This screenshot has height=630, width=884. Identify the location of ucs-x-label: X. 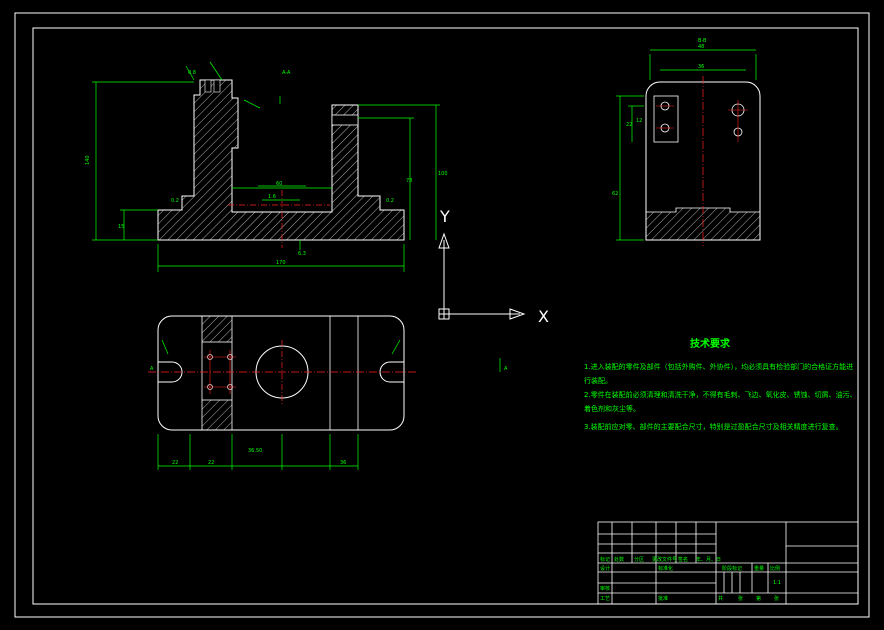
(543, 316).